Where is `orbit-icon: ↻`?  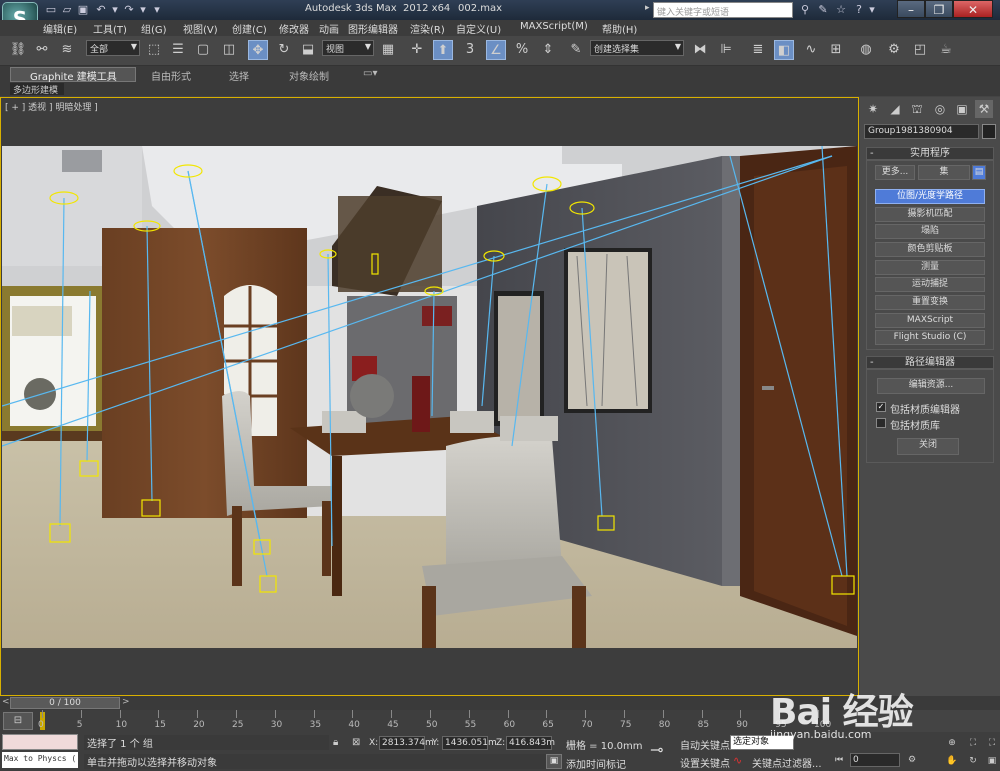 orbit-icon: ↻ is located at coordinates (973, 761).